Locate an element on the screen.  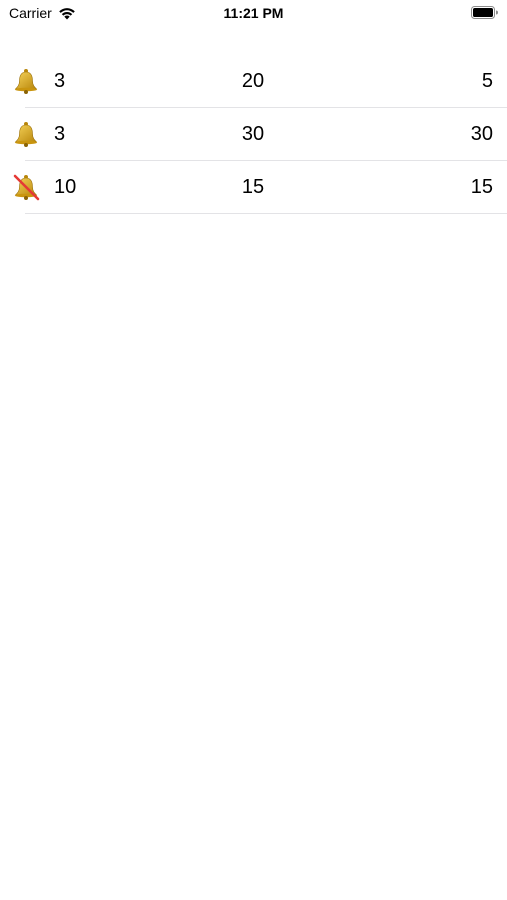
row-value-2: 15 is located at coordinates (253, 187).